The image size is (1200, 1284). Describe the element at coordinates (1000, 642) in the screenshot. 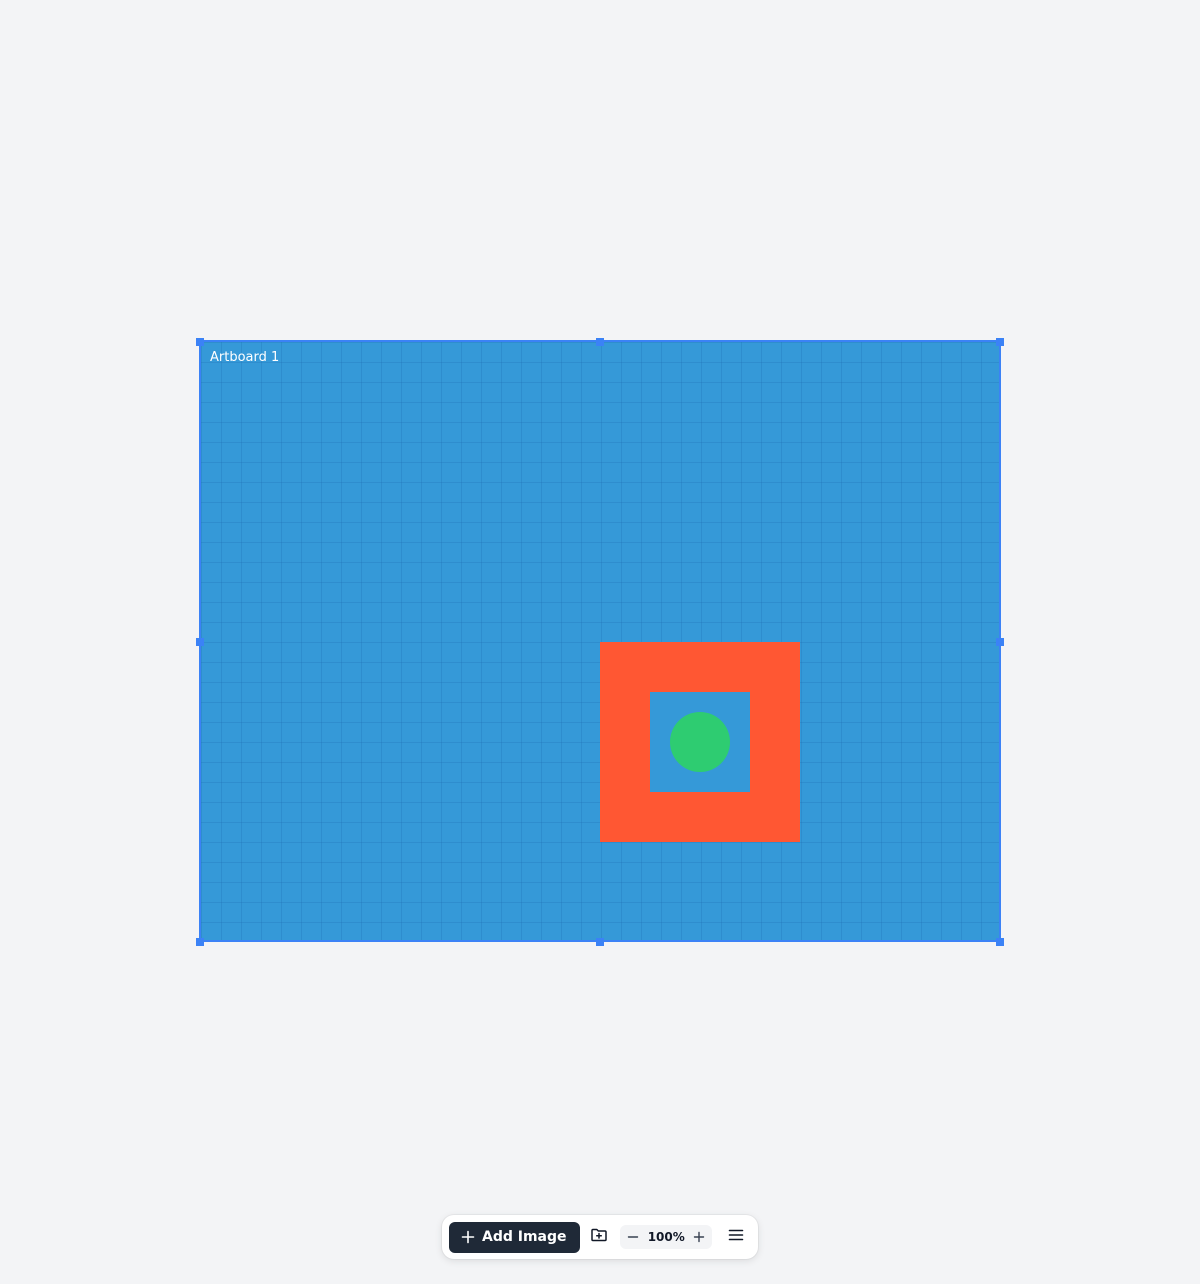

I see `resize-handle-middle-right` at that location.